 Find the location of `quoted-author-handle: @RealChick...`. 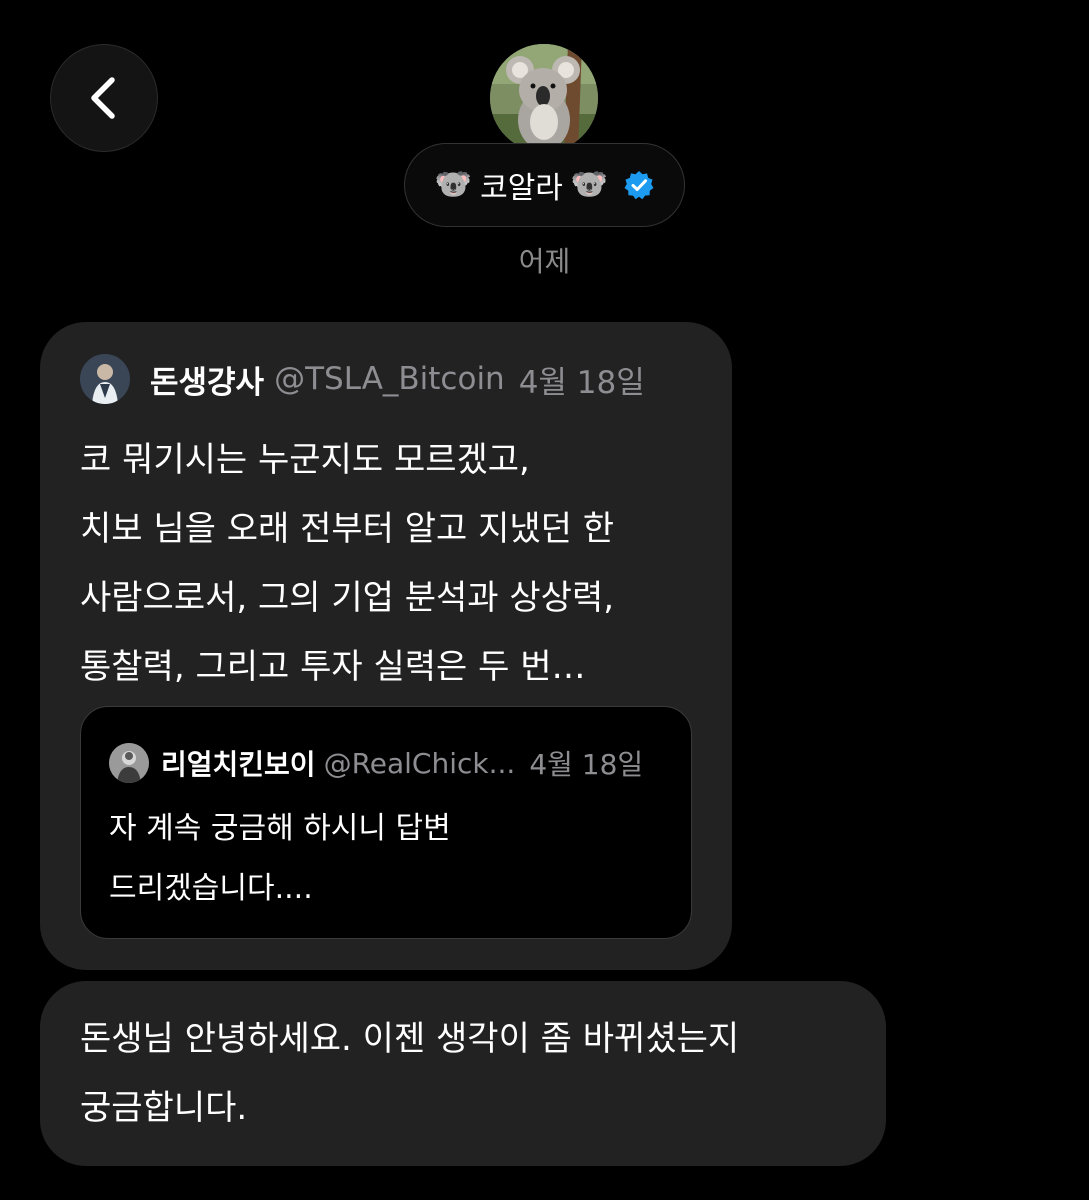

quoted-author-handle: @RealChick... is located at coordinates (419, 763).